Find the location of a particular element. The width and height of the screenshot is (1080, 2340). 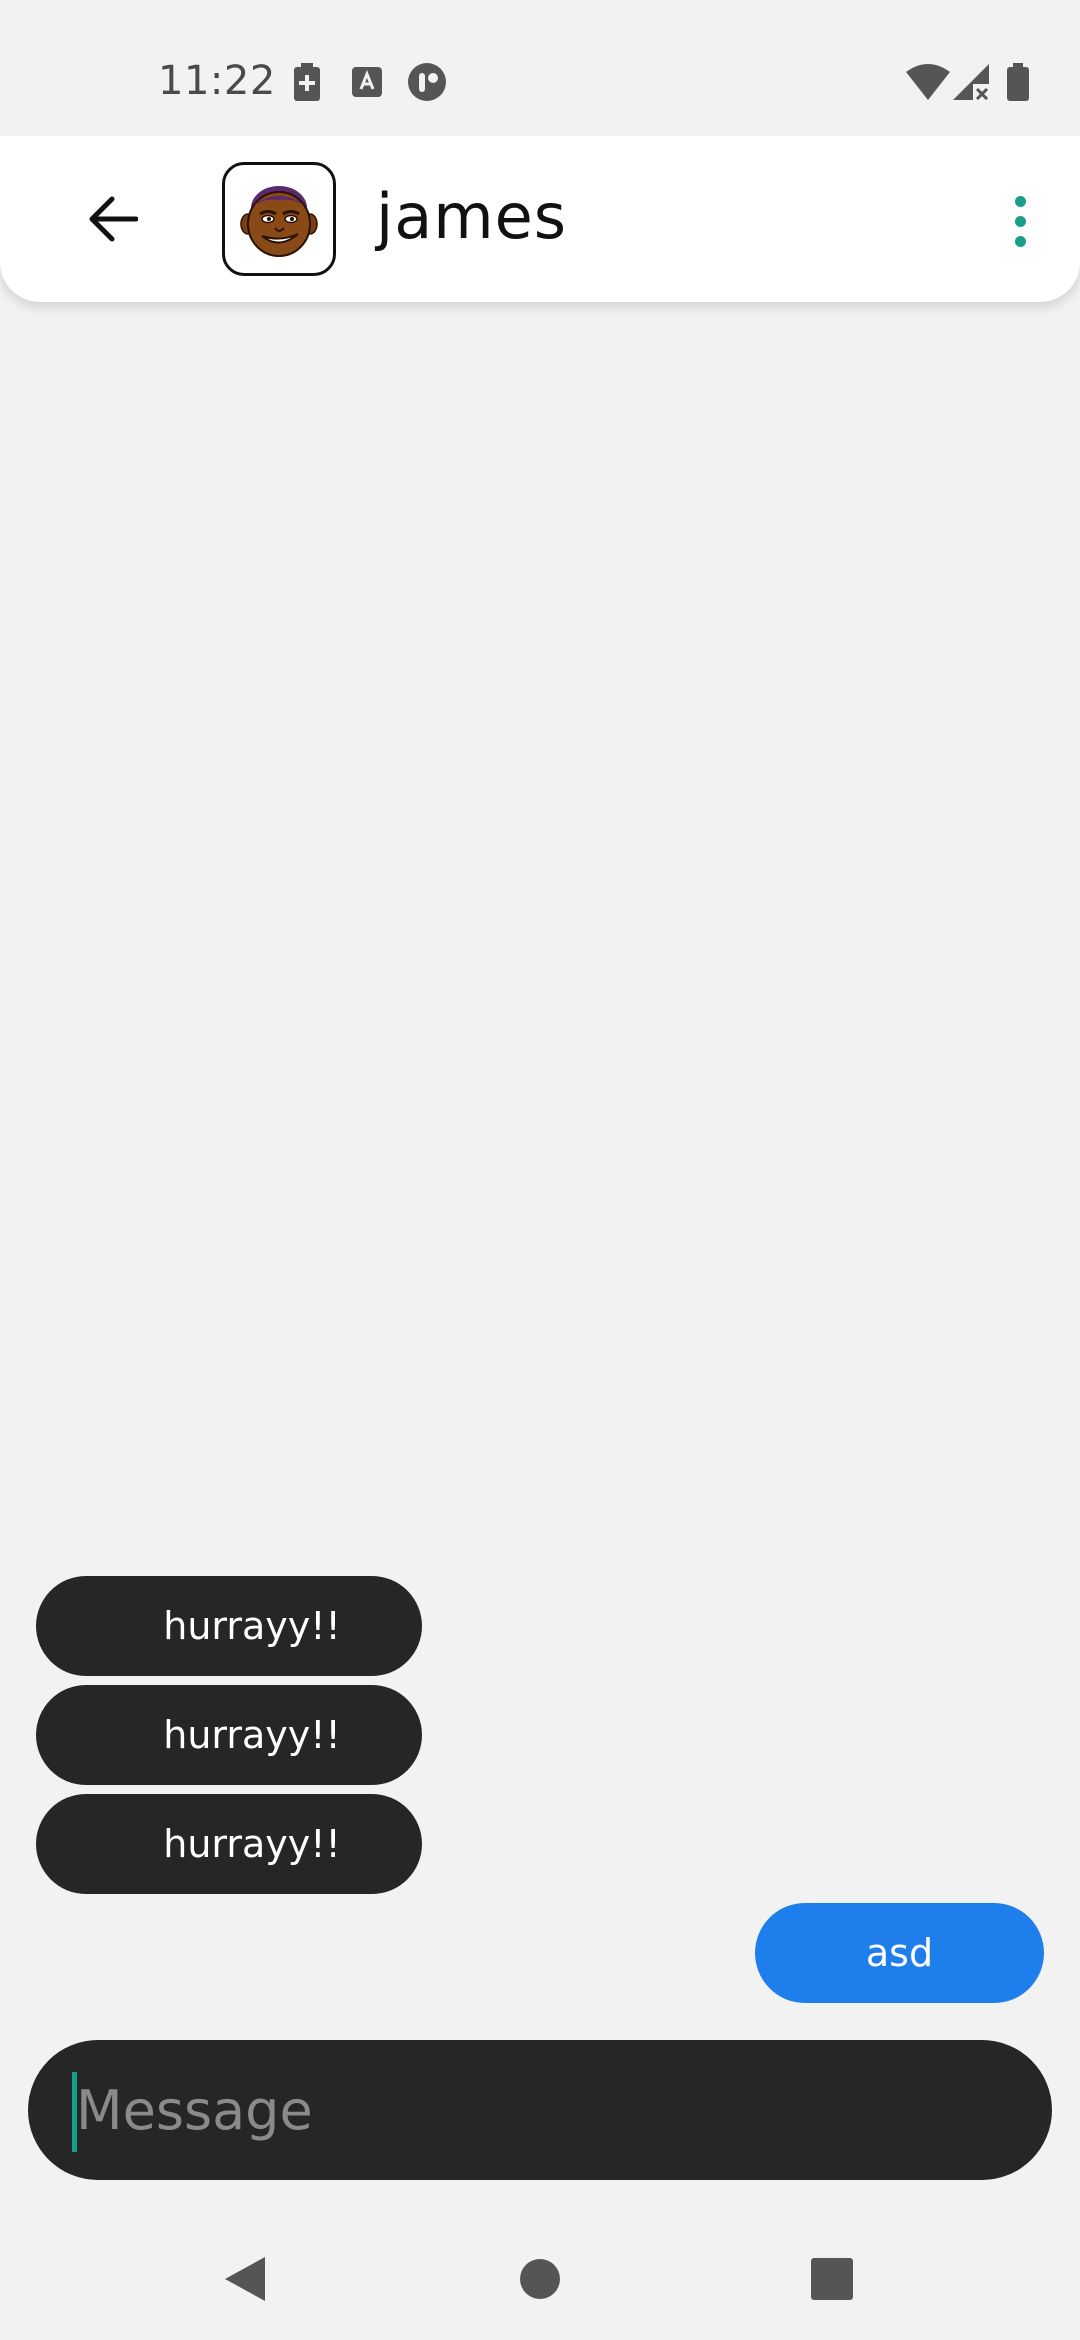

nav-recents-button is located at coordinates (832, 2279).